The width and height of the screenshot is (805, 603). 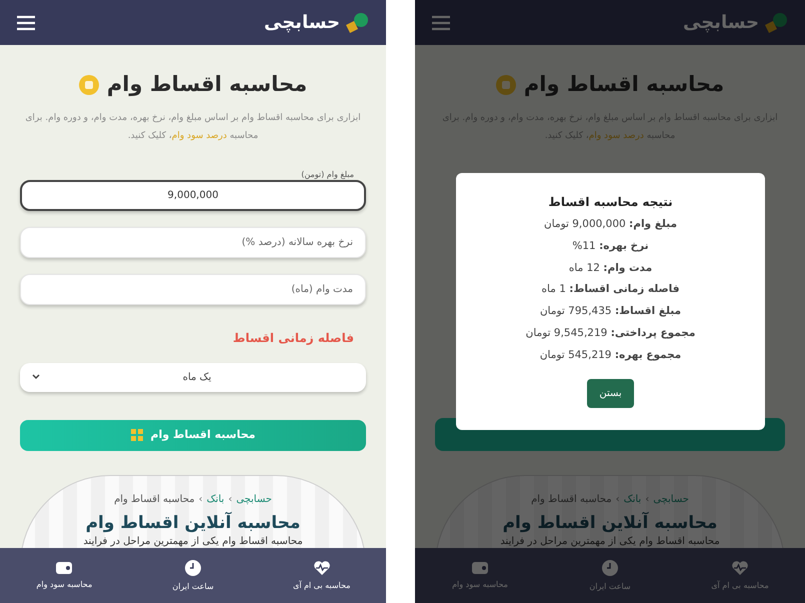 What do you see at coordinates (611, 355) in the screenshot?
I see `result-line: مجموع بهره: 545,219 تومان` at bounding box center [611, 355].